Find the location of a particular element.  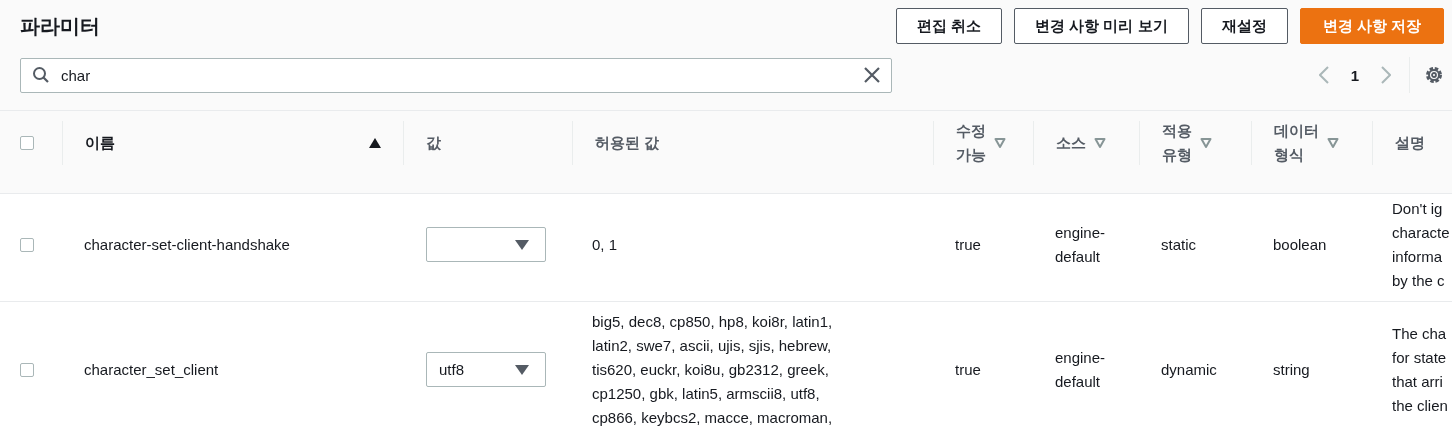

previous-page-icon is located at coordinates (1323, 75).